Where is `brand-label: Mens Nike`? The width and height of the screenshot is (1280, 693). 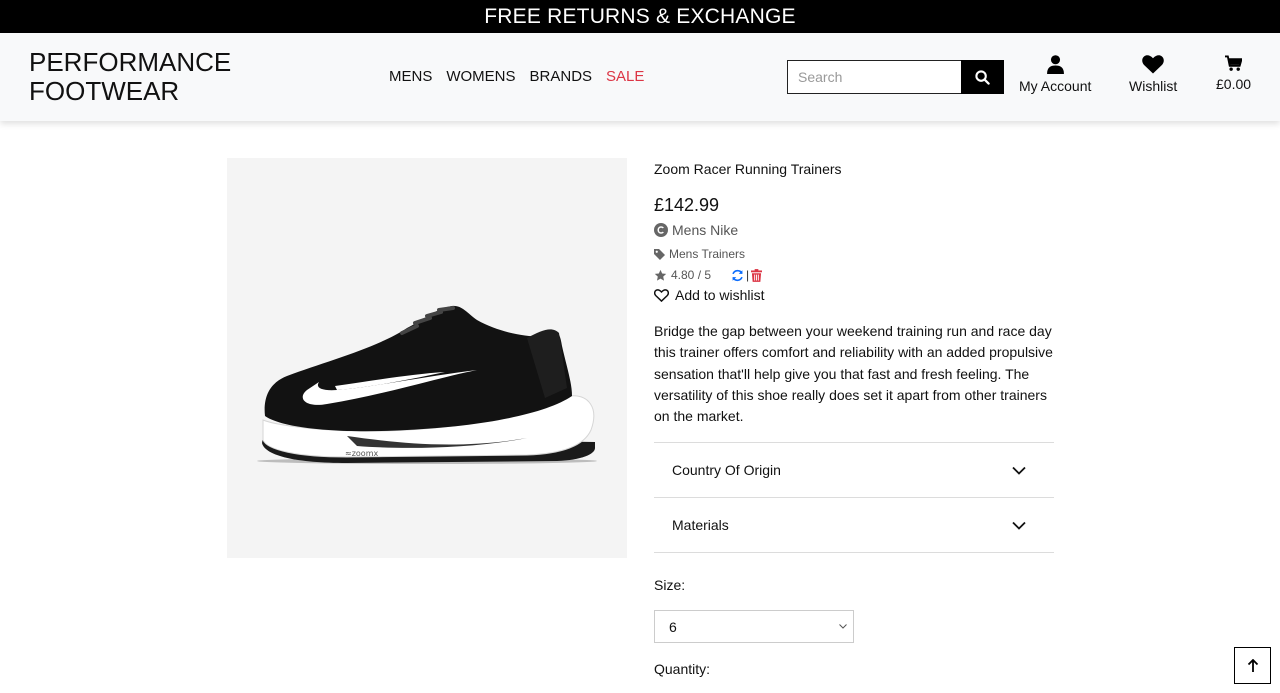
brand-label: Mens Nike is located at coordinates (705, 230).